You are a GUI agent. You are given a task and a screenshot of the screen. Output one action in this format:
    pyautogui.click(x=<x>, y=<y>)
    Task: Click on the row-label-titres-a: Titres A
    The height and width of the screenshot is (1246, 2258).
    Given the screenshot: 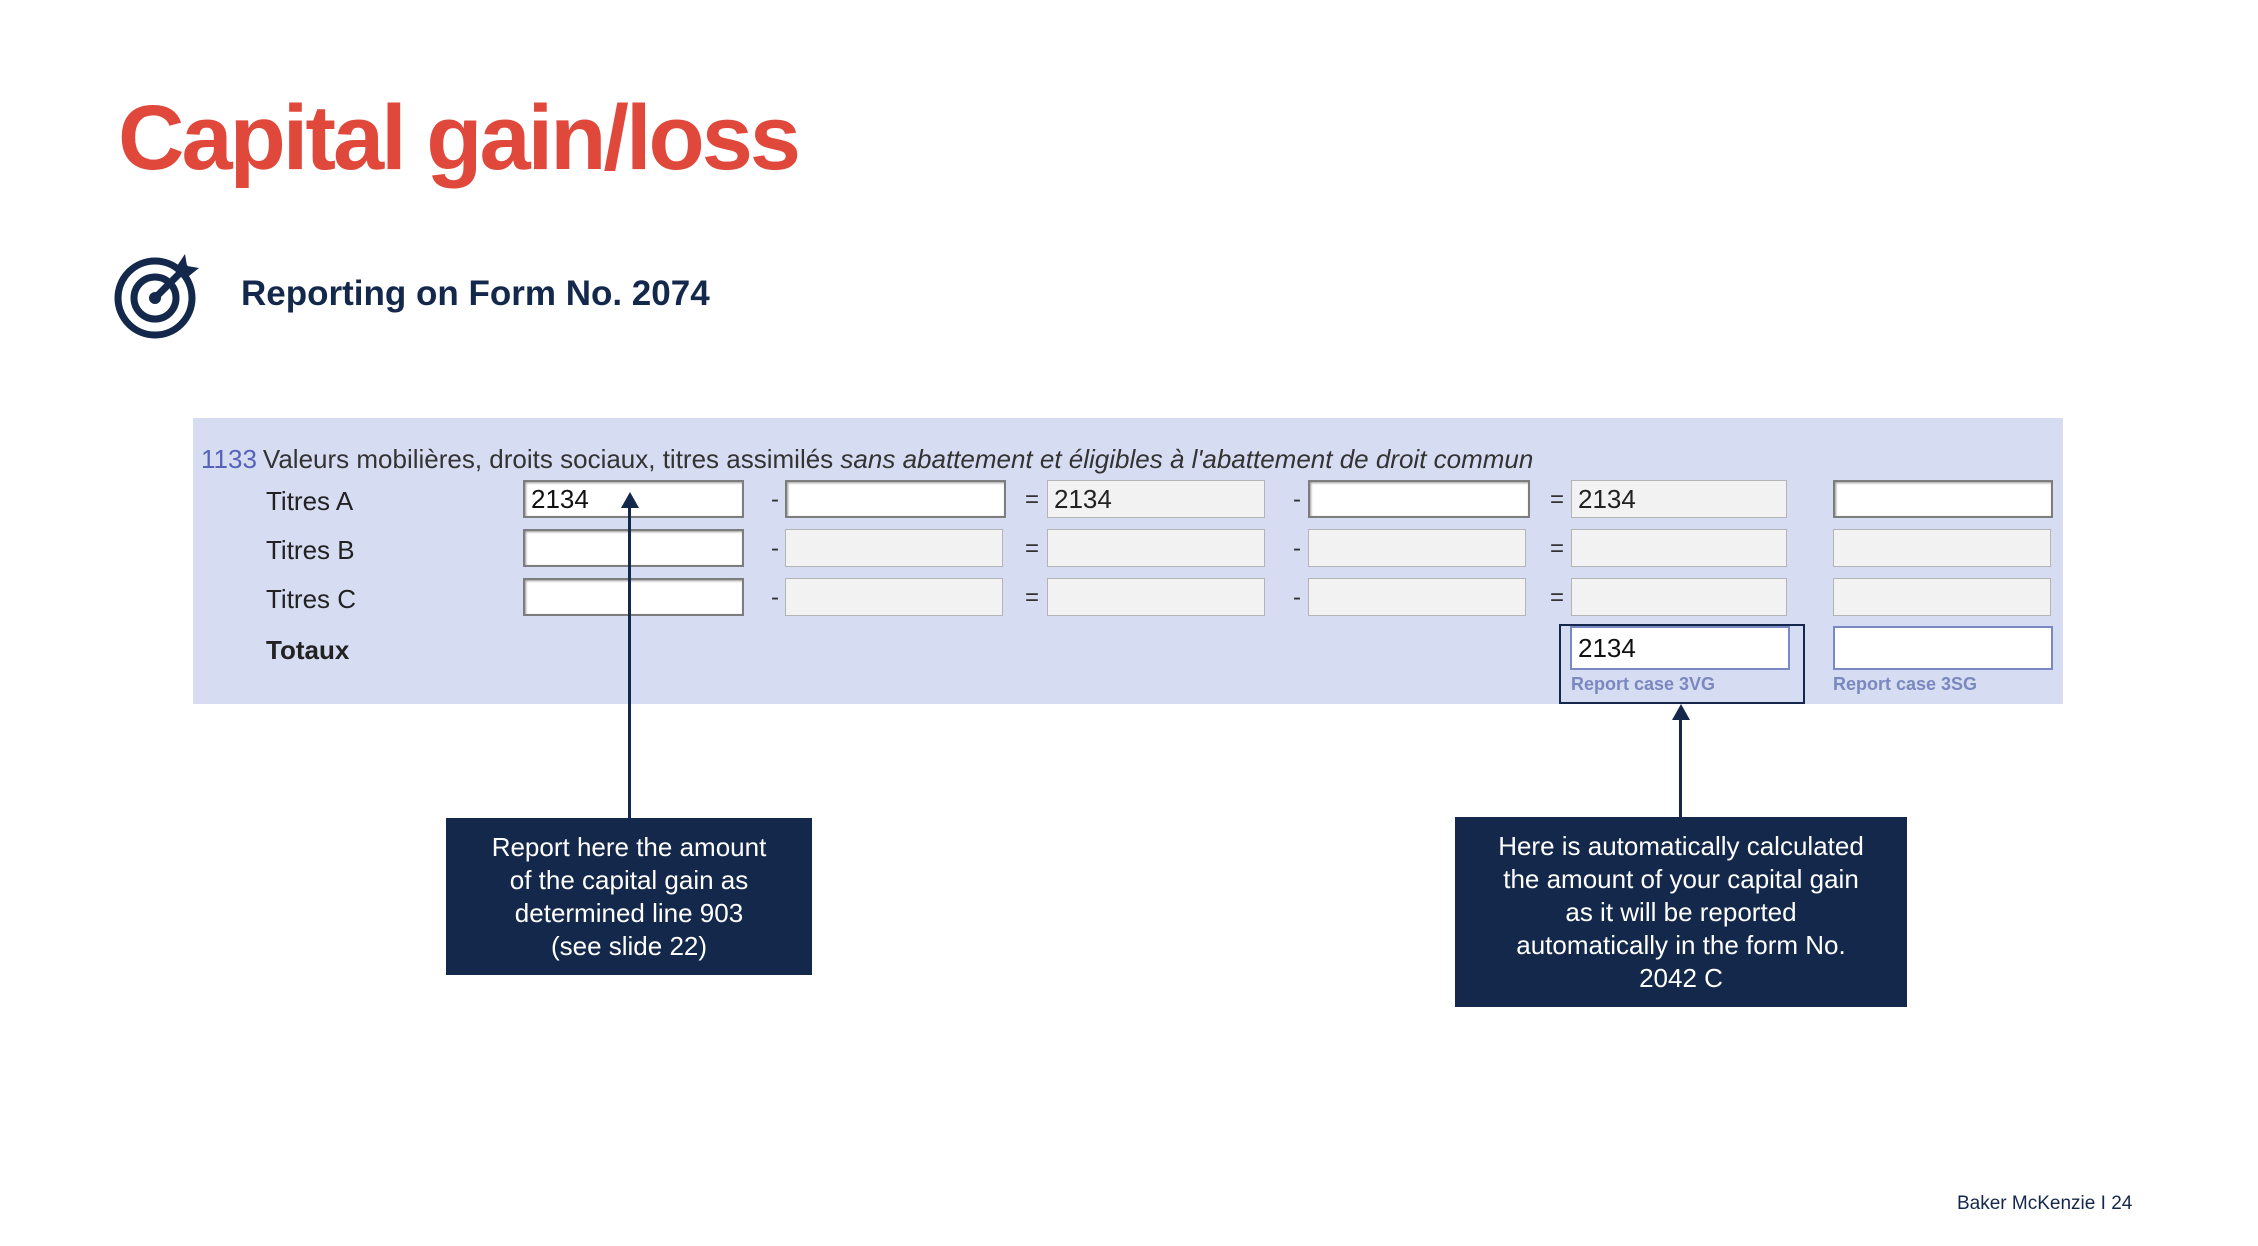 What is the action you would take?
    pyautogui.click(x=310, y=501)
    